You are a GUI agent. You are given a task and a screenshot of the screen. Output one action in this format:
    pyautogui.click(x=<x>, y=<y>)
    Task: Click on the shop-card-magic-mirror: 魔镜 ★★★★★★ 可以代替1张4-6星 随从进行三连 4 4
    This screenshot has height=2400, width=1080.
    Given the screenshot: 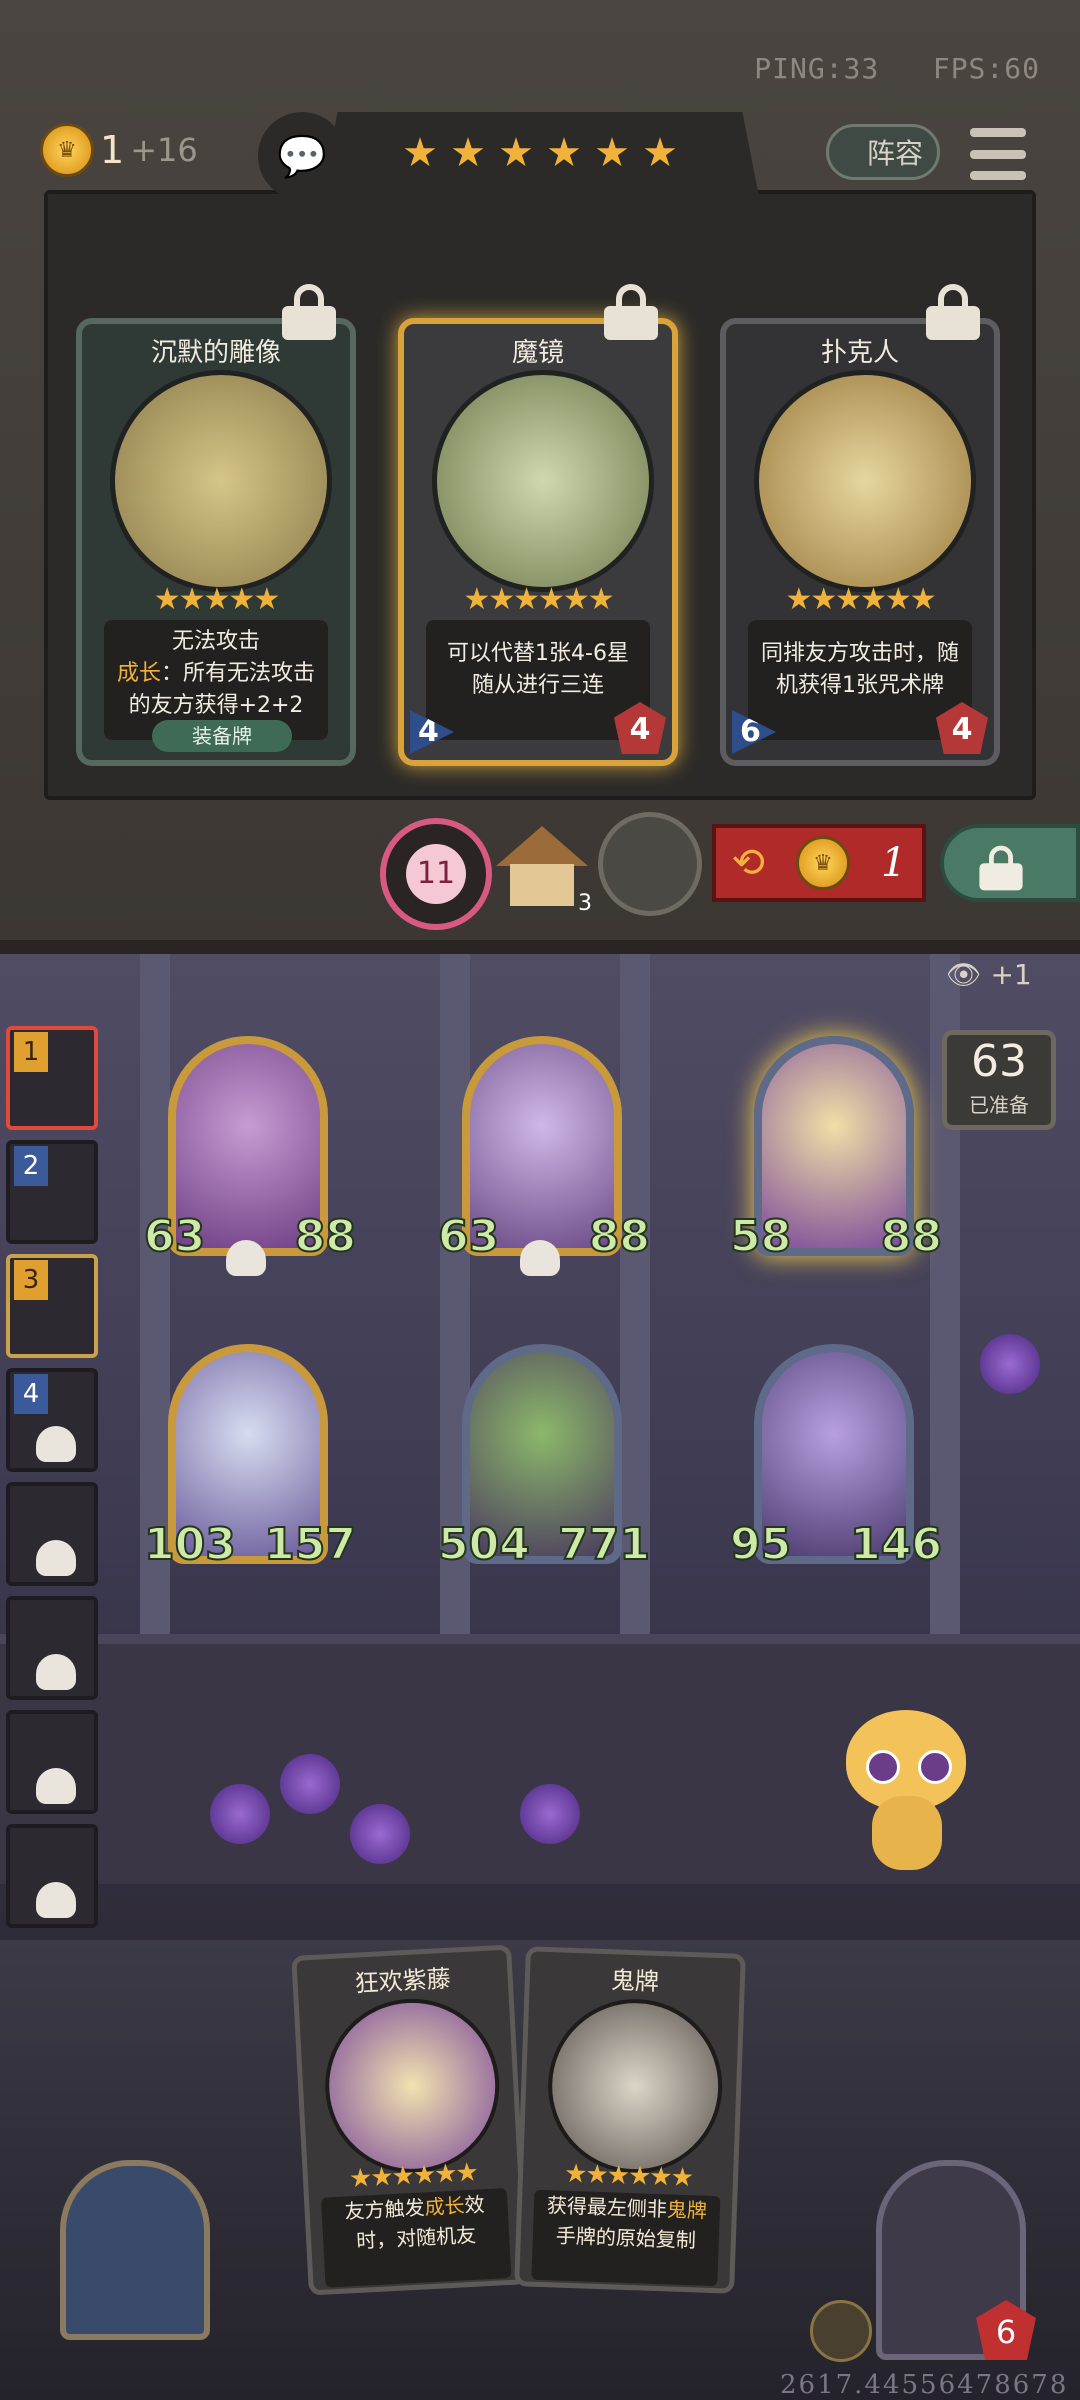 What is the action you would take?
    pyautogui.click(x=538, y=525)
    